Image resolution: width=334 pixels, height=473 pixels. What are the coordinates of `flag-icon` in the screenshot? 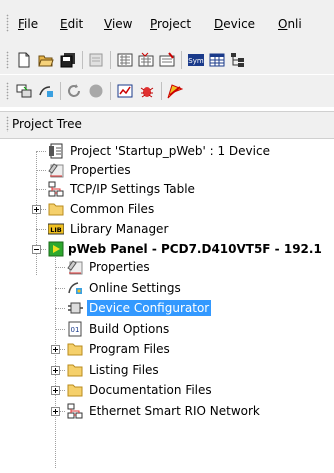 It's located at (175, 91).